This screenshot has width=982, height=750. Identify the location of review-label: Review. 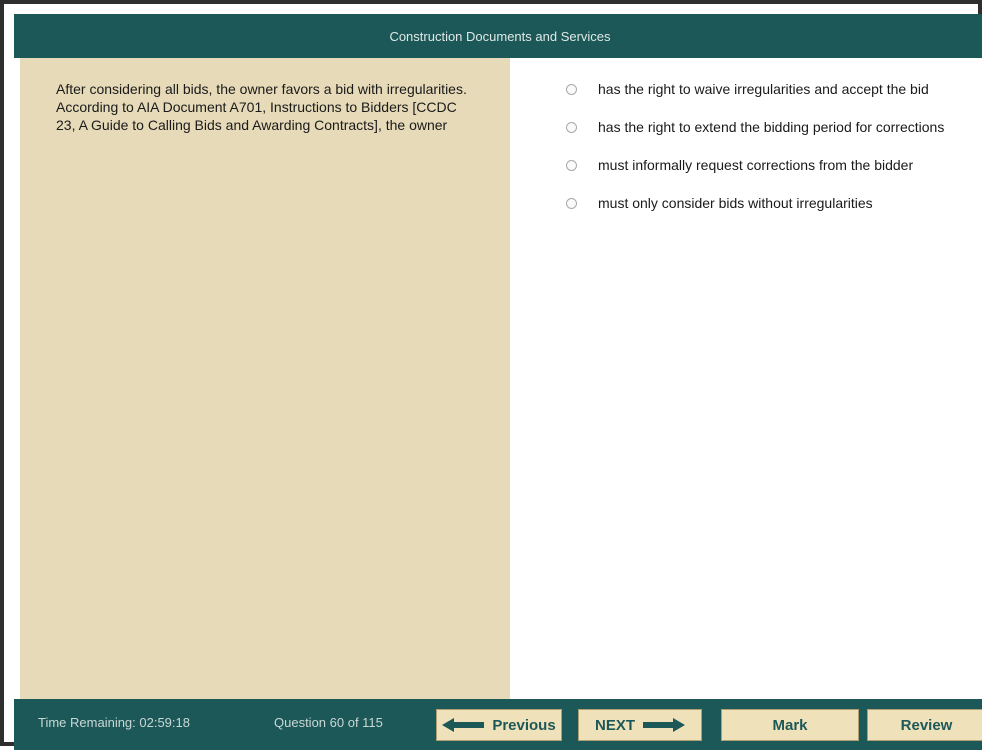
(926, 725).